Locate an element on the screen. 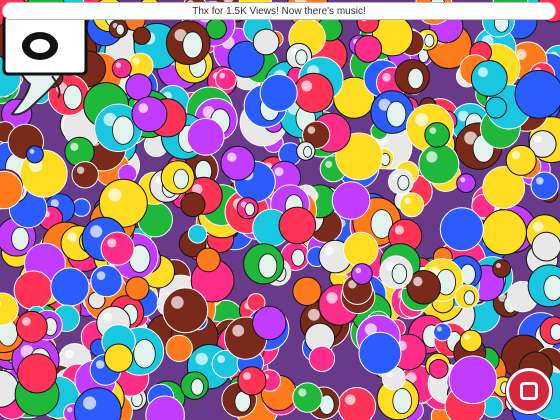 The image size is (560, 420). title-banner: Thx for 1.5K Views! Now there's music! is located at coordinates (279, 11).